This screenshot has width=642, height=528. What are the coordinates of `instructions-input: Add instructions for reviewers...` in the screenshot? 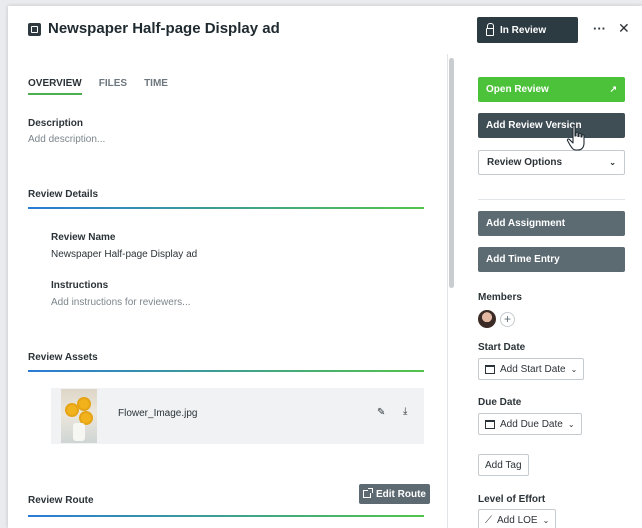 It's located at (121, 302).